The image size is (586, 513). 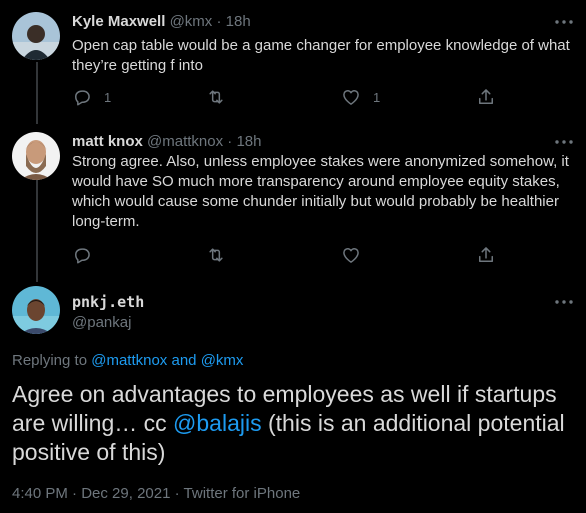 What do you see at coordinates (377, 97) in the screenshot?
I see `like-count: 1` at bounding box center [377, 97].